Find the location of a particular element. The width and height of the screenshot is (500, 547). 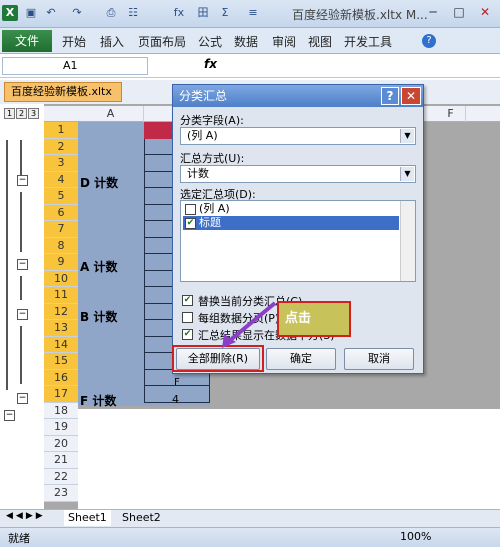

tab-file: 文件 is located at coordinates (27, 41).